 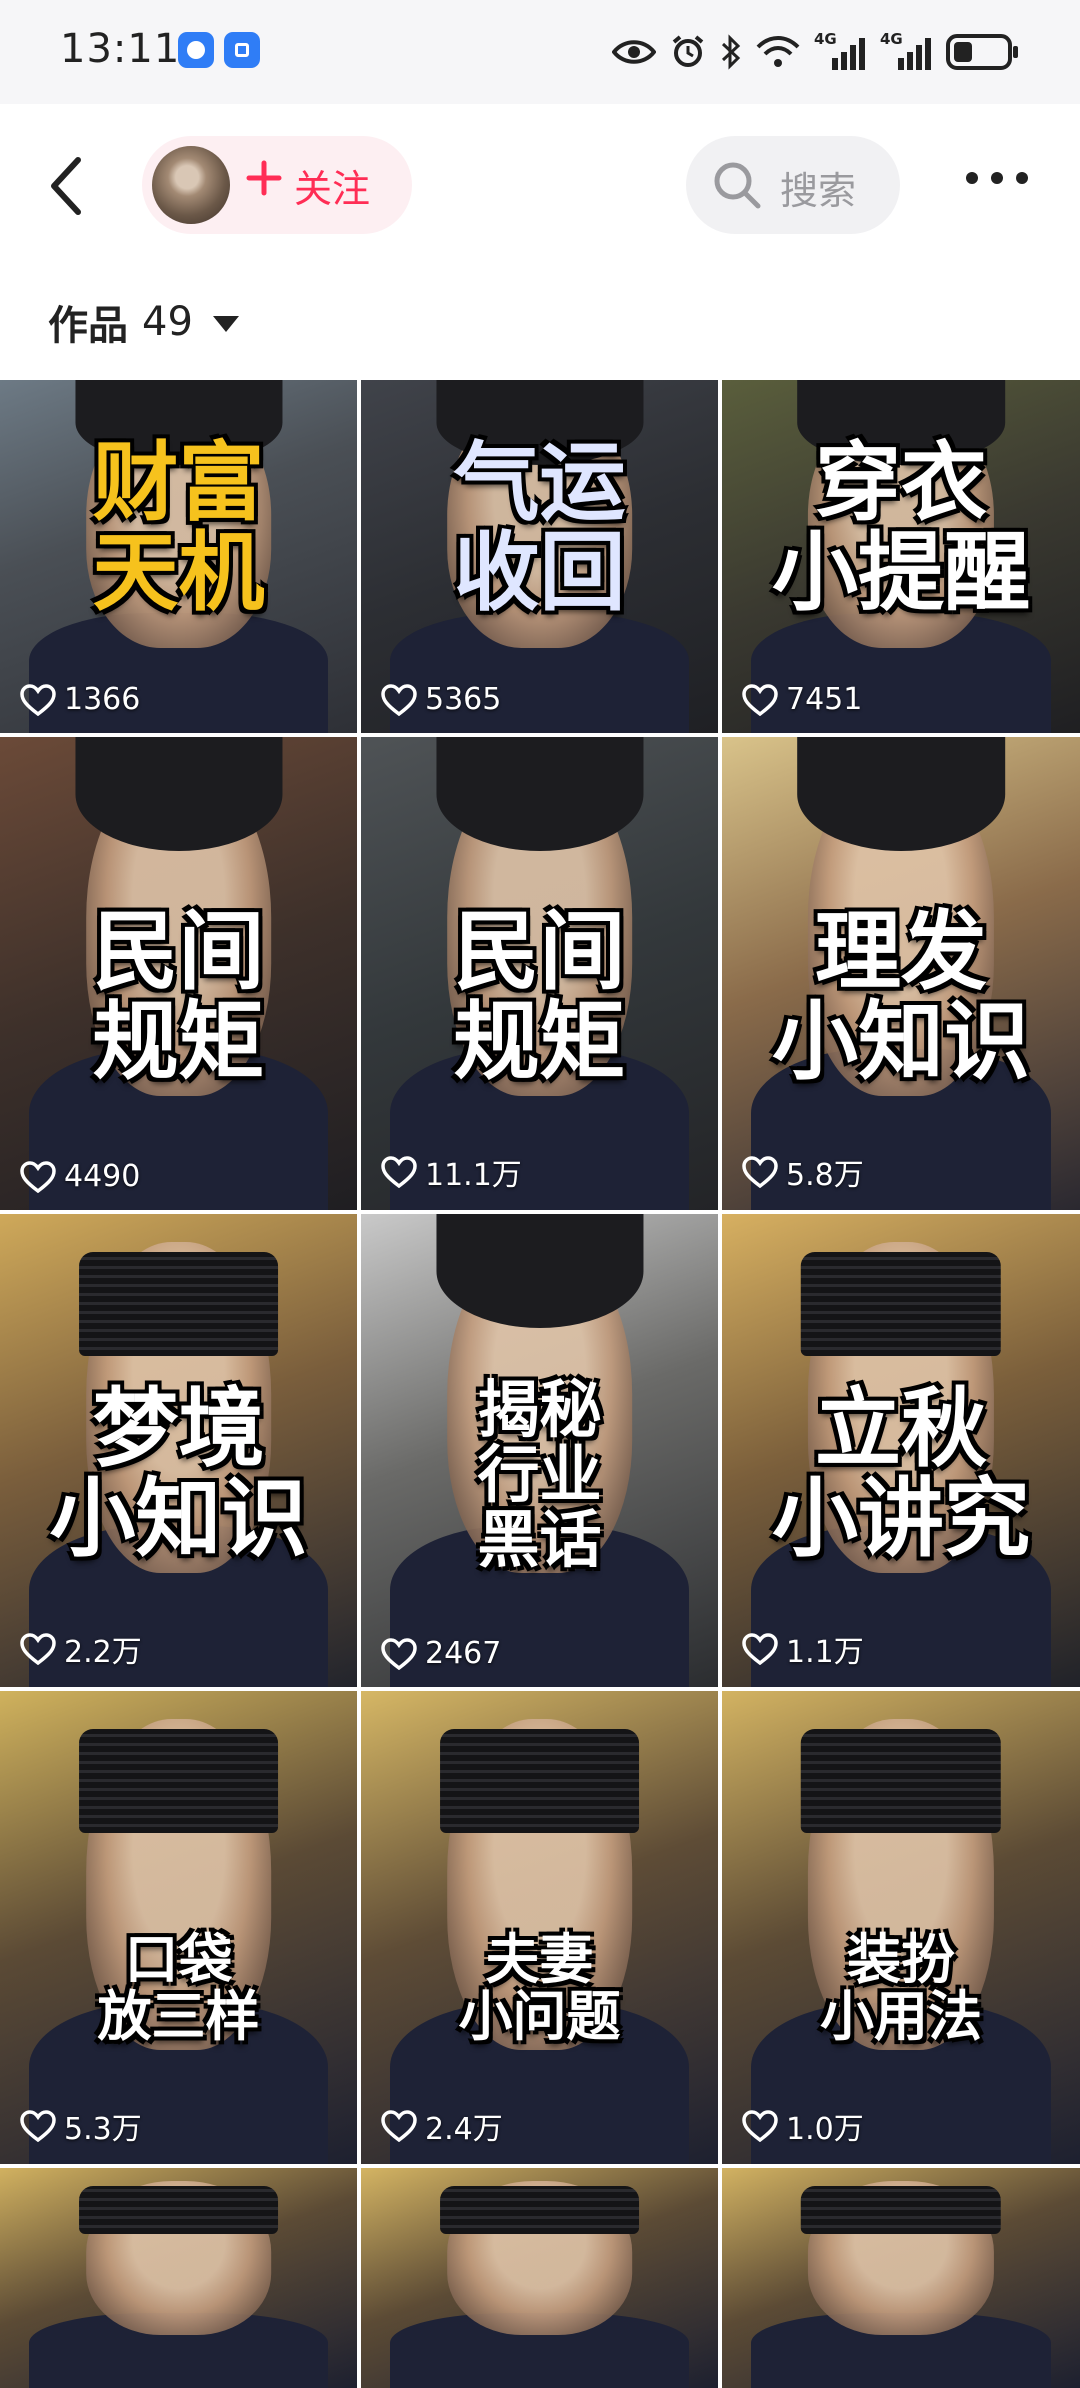 I want to click on video-title-line: 梦境, so click(x=178, y=1429).